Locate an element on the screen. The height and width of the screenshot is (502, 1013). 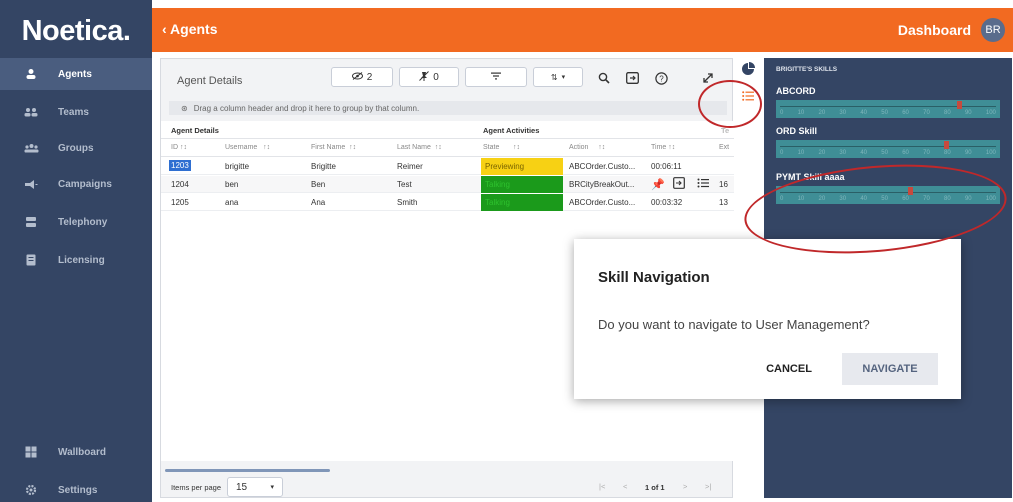
col-header-action: Action ↑↕ is located at coordinates (587, 147).